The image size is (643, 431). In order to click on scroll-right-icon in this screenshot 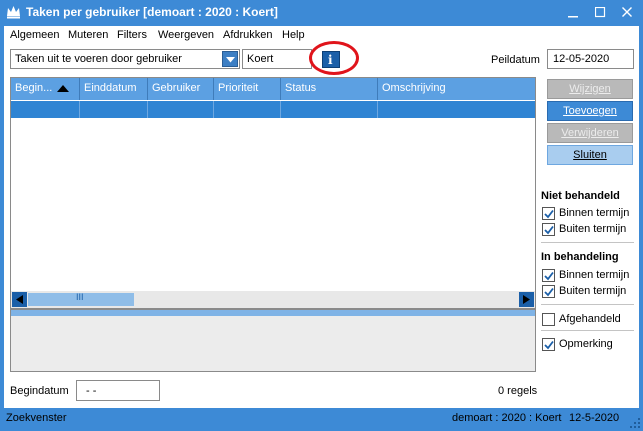, I will do `click(526, 299)`.